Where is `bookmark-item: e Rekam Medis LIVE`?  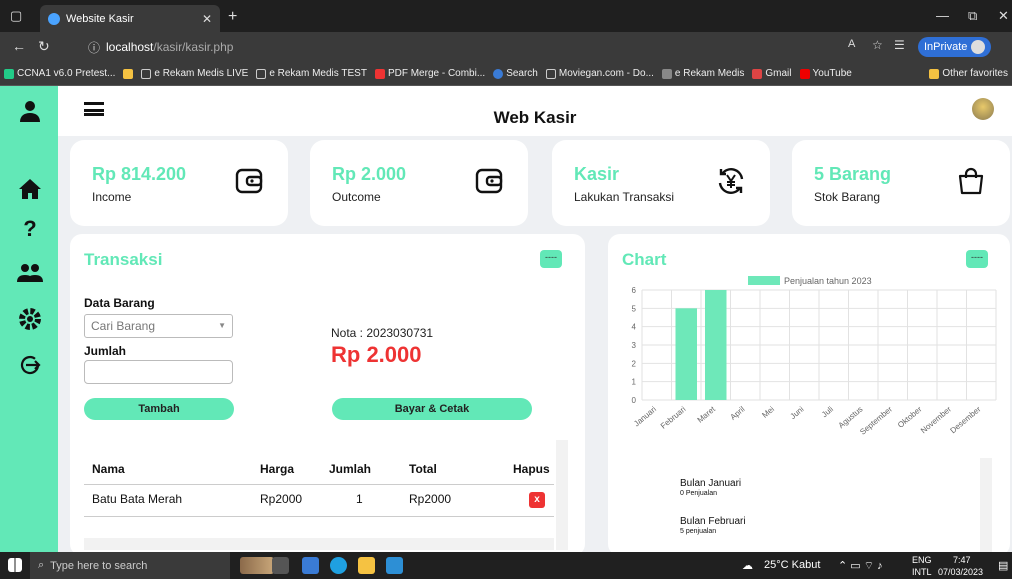 bookmark-item: e Rekam Medis LIVE is located at coordinates (194, 73).